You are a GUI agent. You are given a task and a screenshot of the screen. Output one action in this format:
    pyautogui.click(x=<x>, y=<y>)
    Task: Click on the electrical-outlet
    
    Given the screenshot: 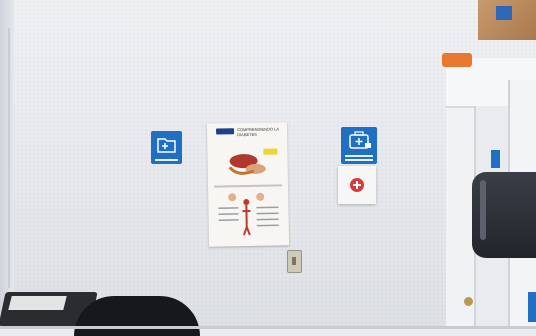 What is the action you would take?
    pyautogui.click(x=294, y=261)
    